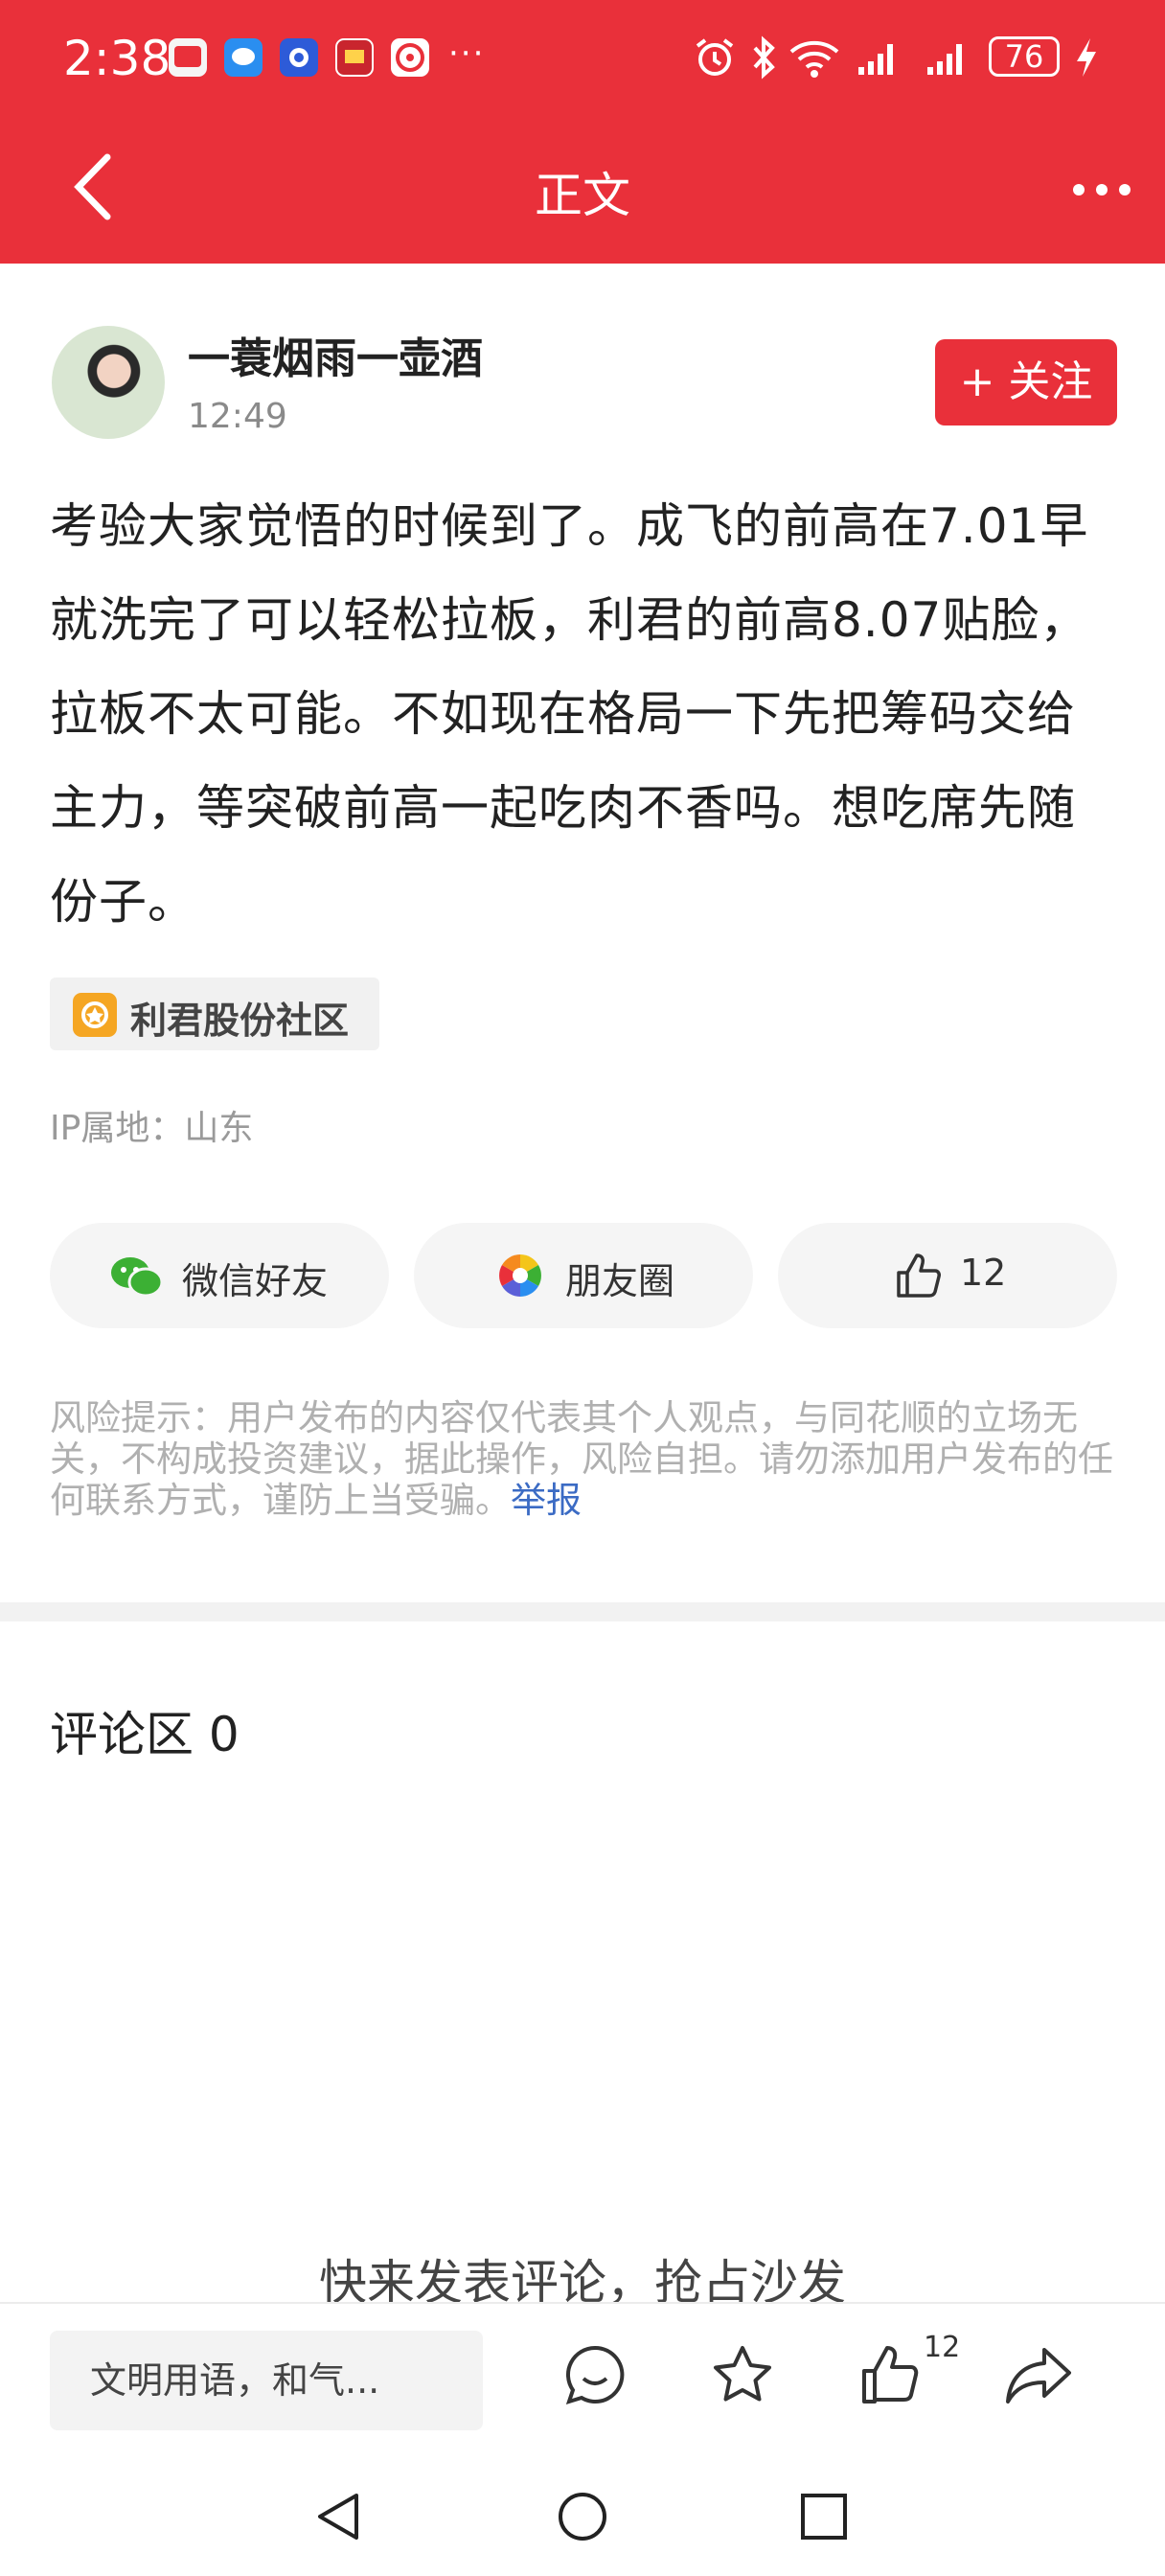 The height and width of the screenshot is (2576, 1165). I want to click on author-name: 一蓑烟雨一壶酒, so click(336, 354).